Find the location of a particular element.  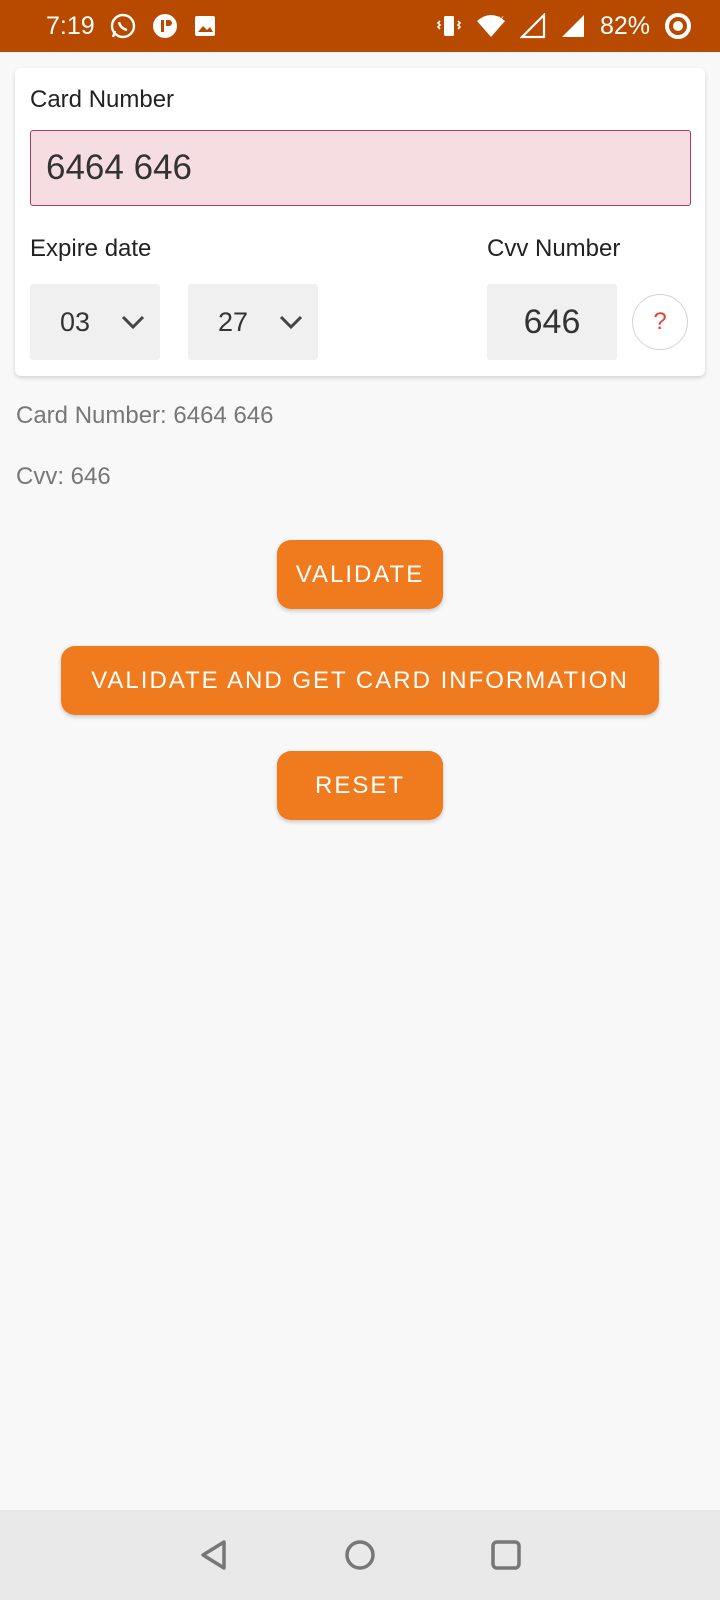

battery-percent: 82% is located at coordinates (624, 25).